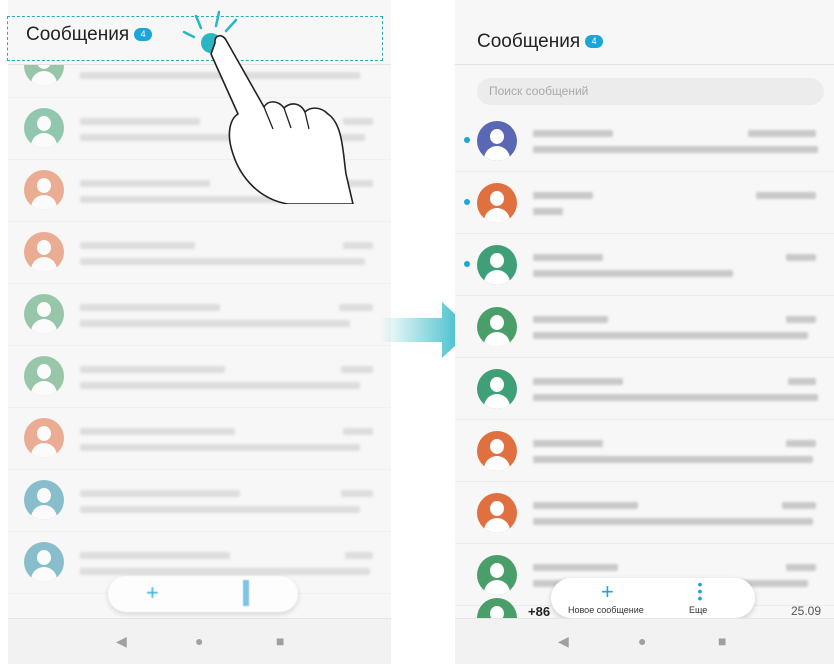  I want to click on message-date: 25.09, so click(806, 611).